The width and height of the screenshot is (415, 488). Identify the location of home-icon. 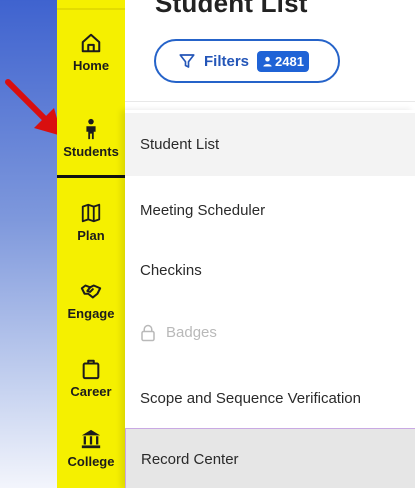
(91, 42).